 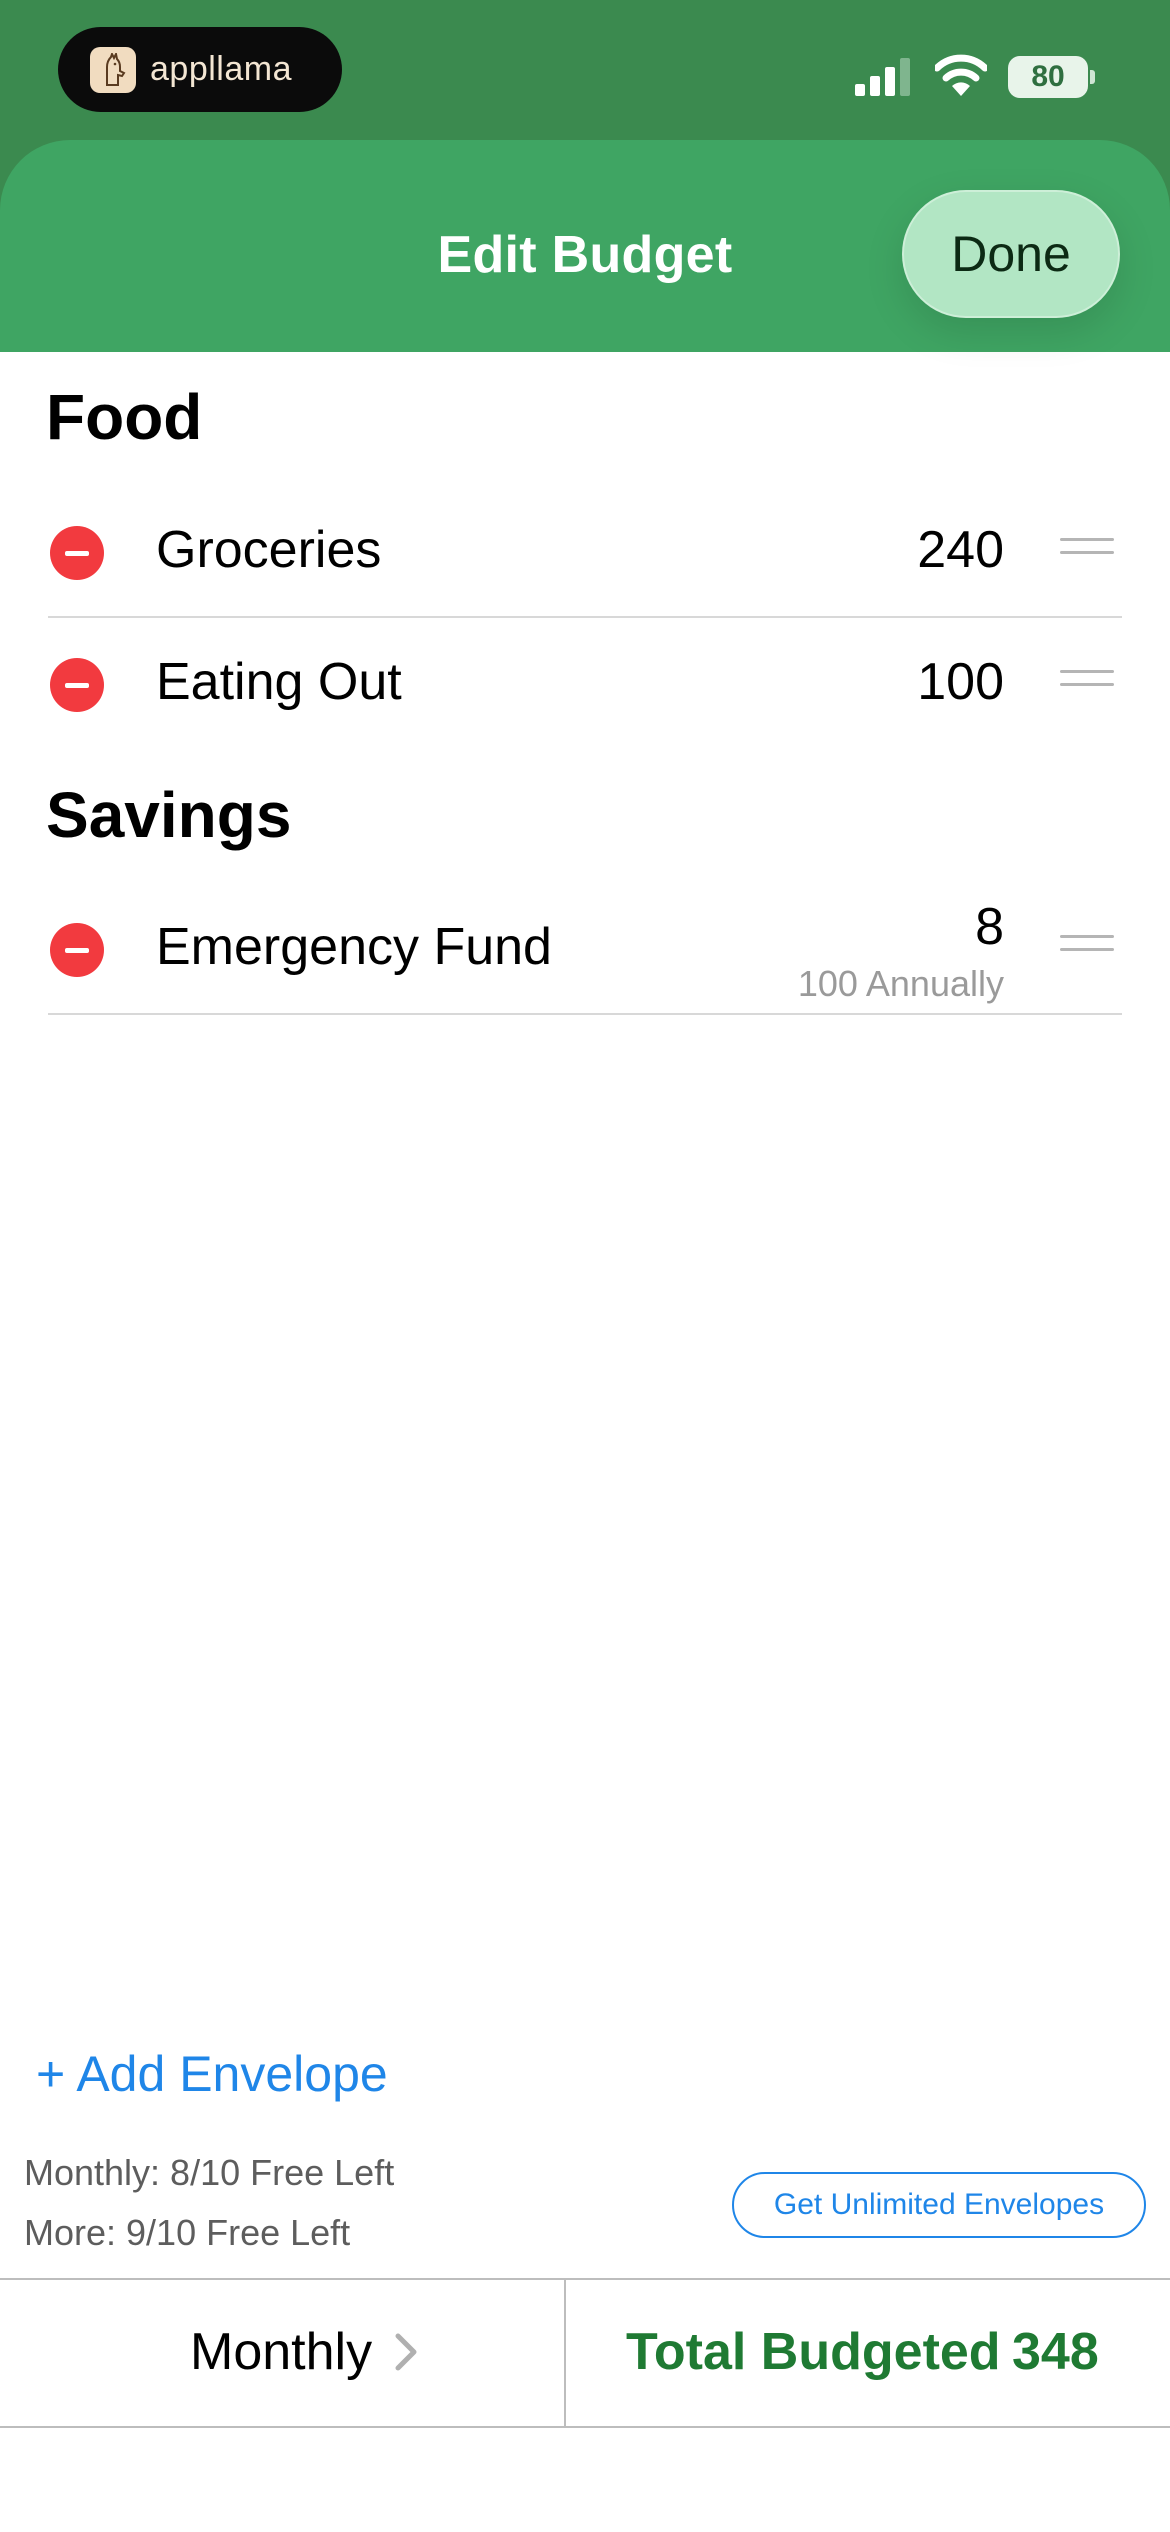 What do you see at coordinates (169, 815) in the screenshot?
I see `section-title-savings: Savings` at bounding box center [169, 815].